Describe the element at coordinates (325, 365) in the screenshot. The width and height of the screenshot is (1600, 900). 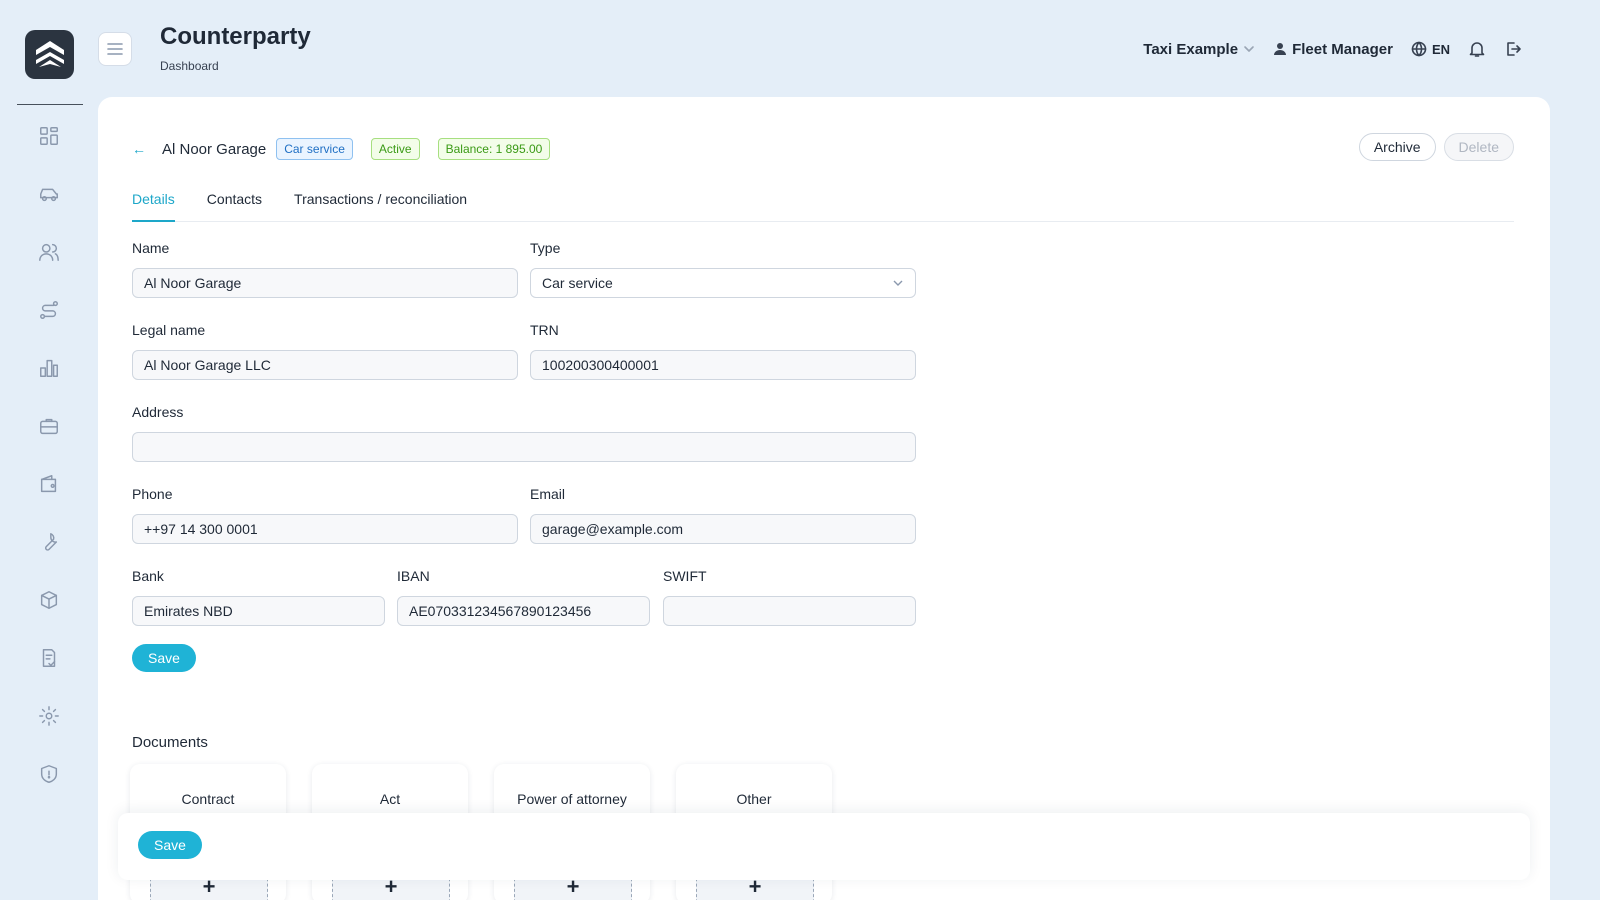
I see `legal-name-input: Al Noor Garage LLC` at that location.